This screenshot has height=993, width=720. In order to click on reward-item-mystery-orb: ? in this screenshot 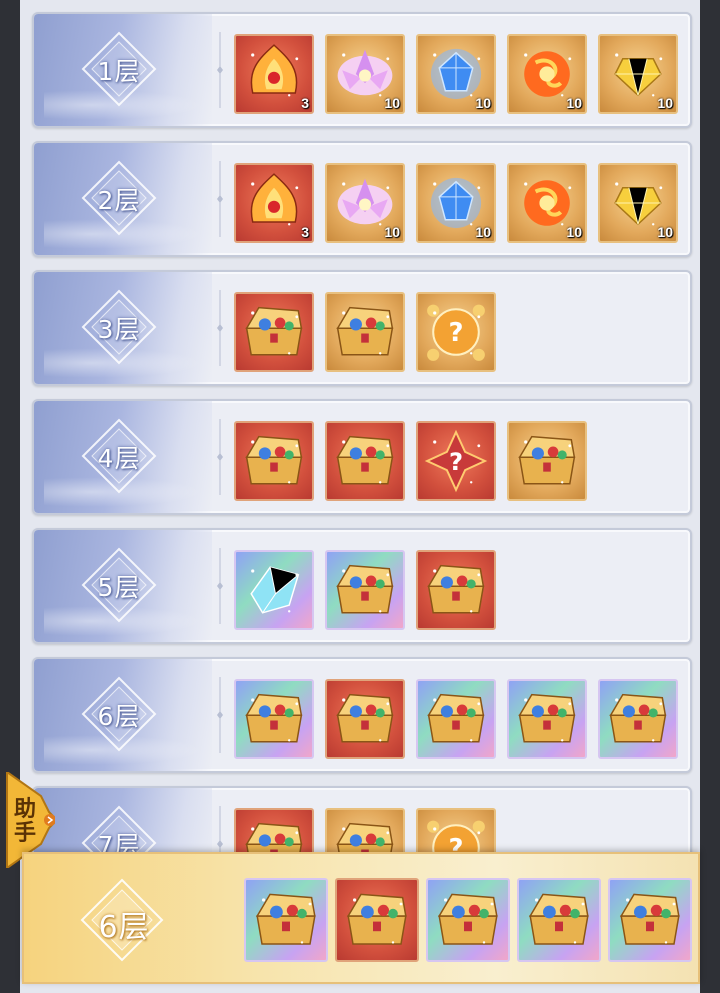, I will do `click(456, 332)`.